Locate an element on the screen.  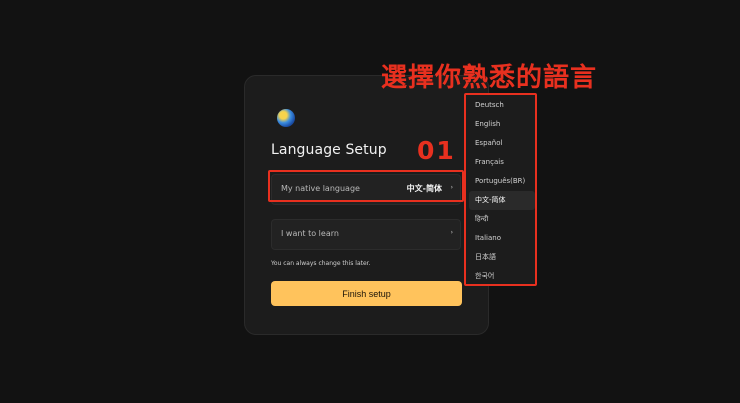
annotation-heading: 選擇你熟悉的語言 is located at coordinates (489, 78).